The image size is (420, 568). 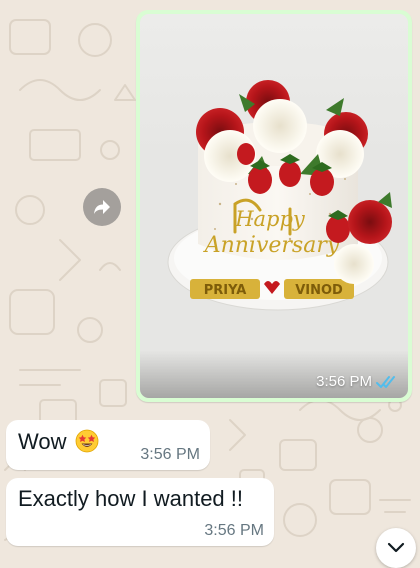 I want to click on plaque-left: PRIYA, so click(x=225, y=290).